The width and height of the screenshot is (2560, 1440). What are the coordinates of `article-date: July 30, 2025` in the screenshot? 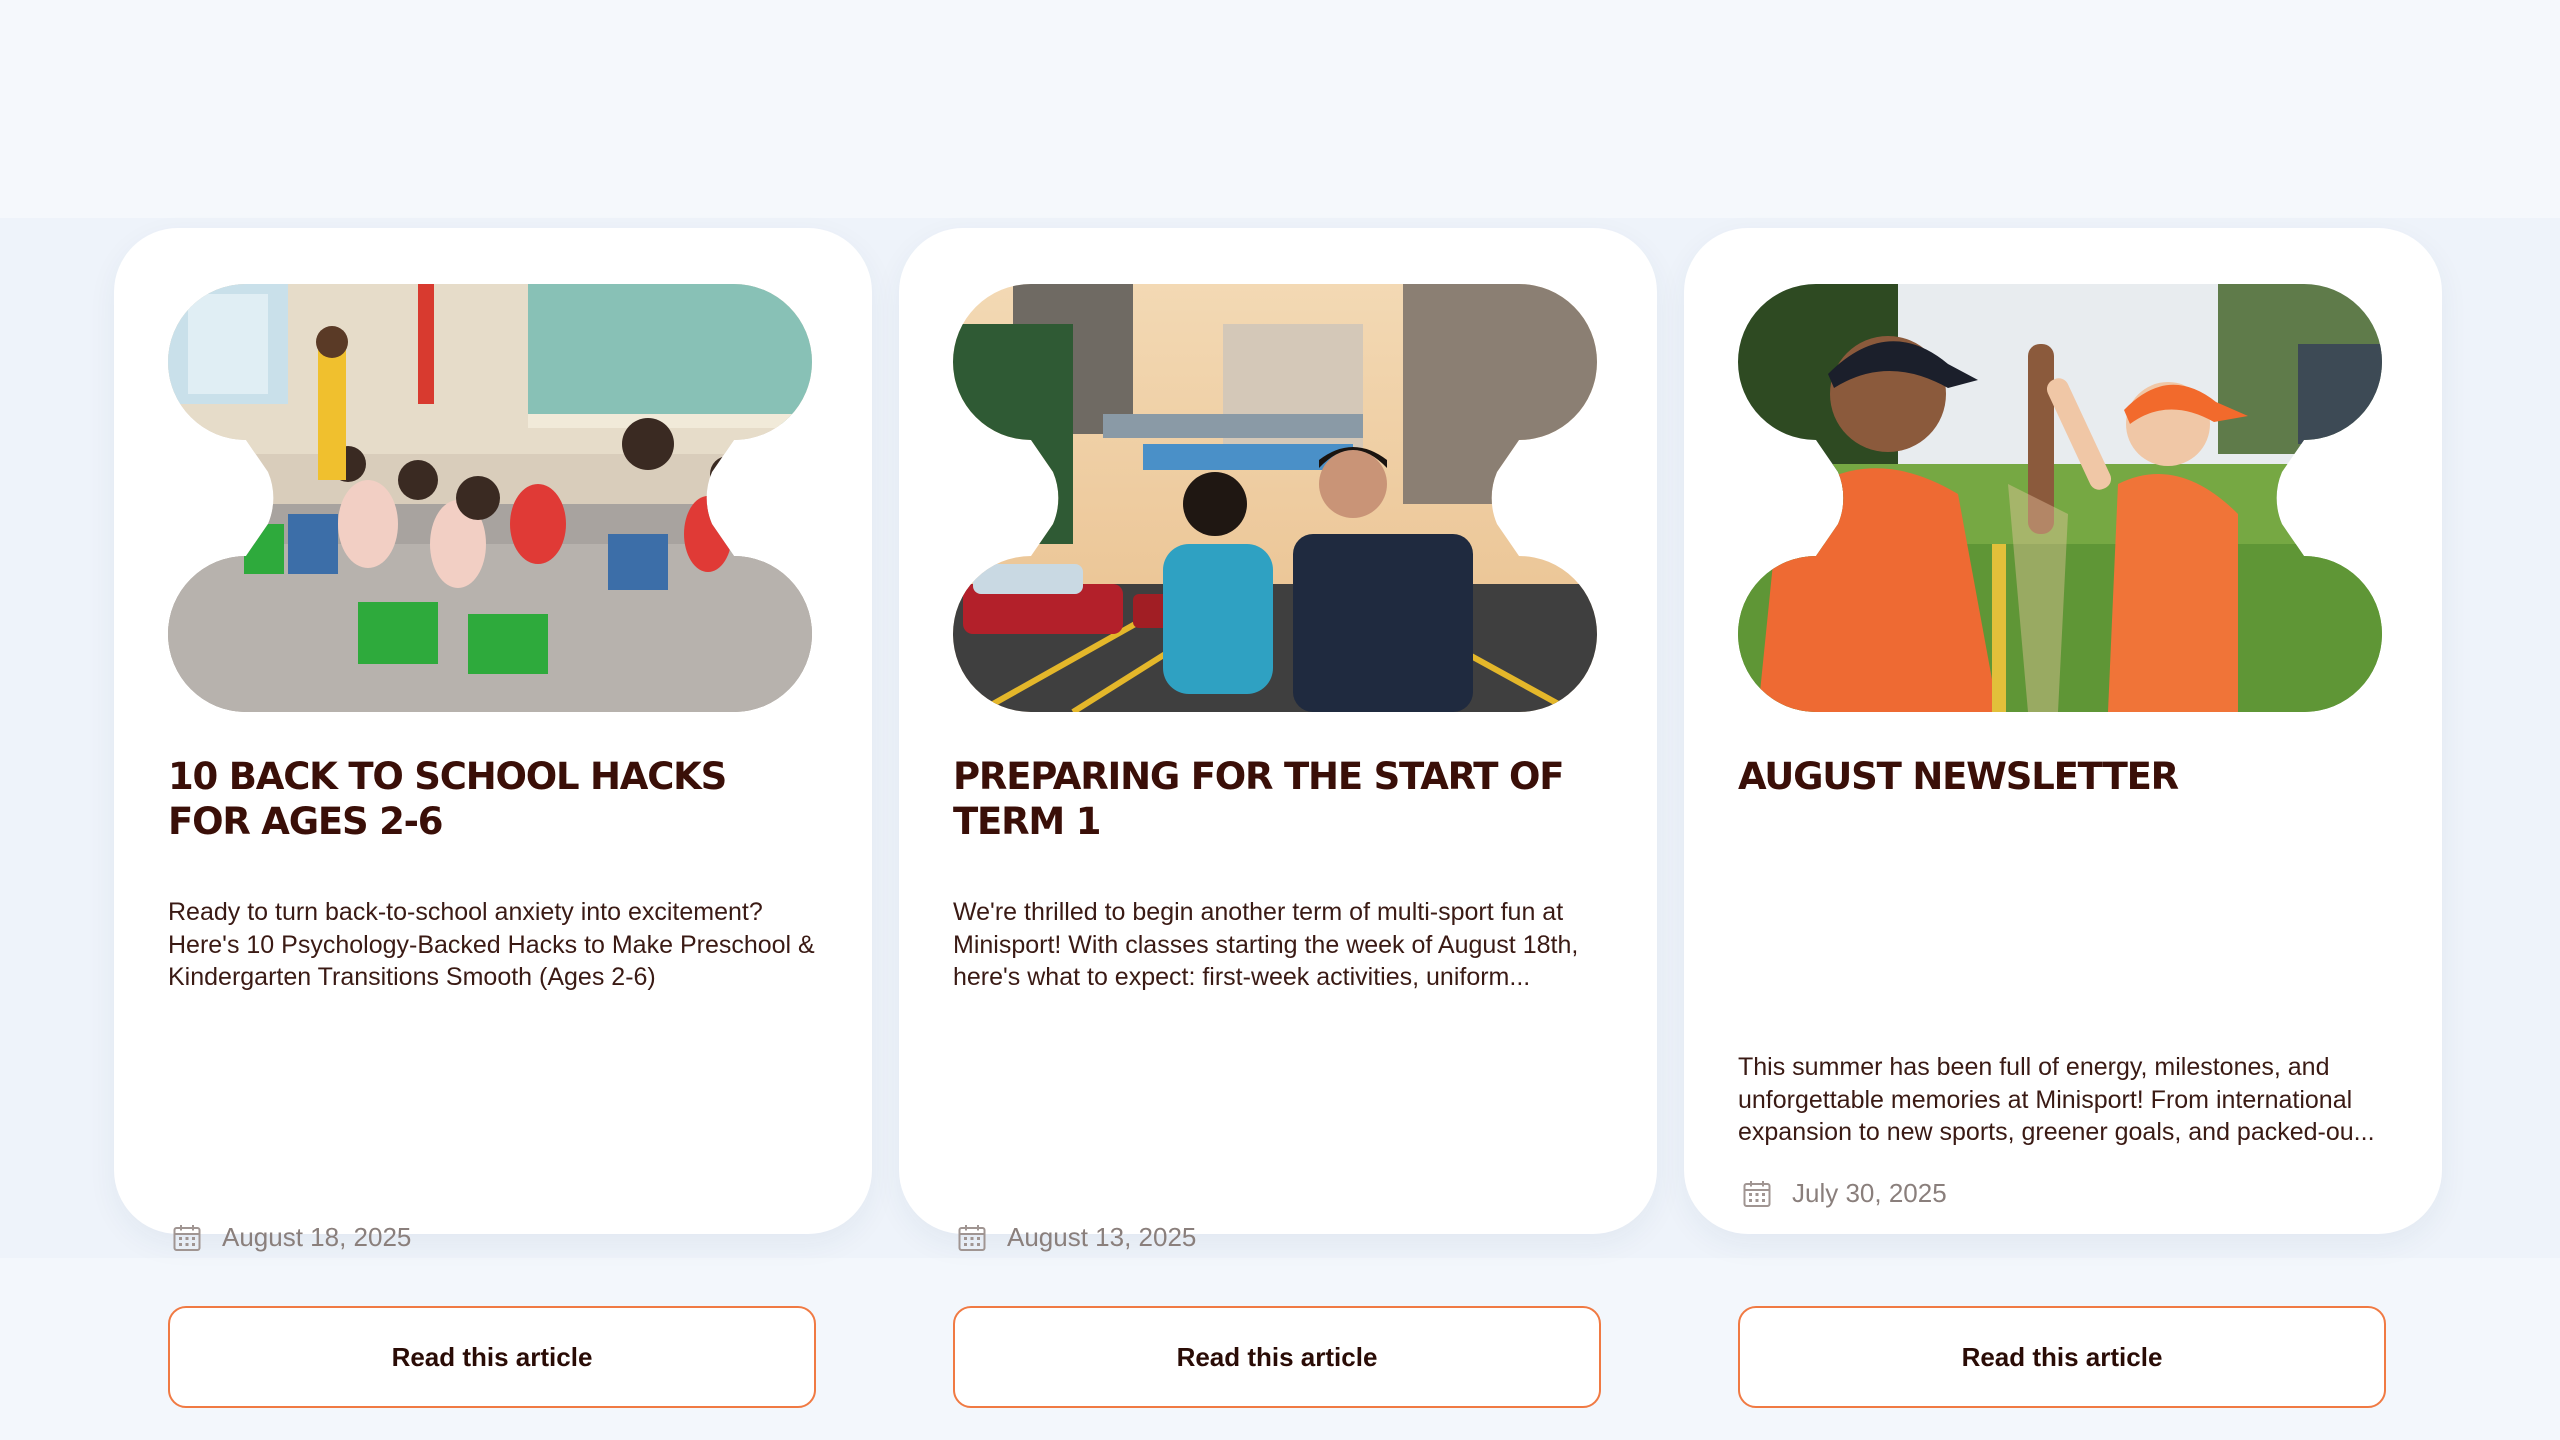 It's located at (1844, 1193).